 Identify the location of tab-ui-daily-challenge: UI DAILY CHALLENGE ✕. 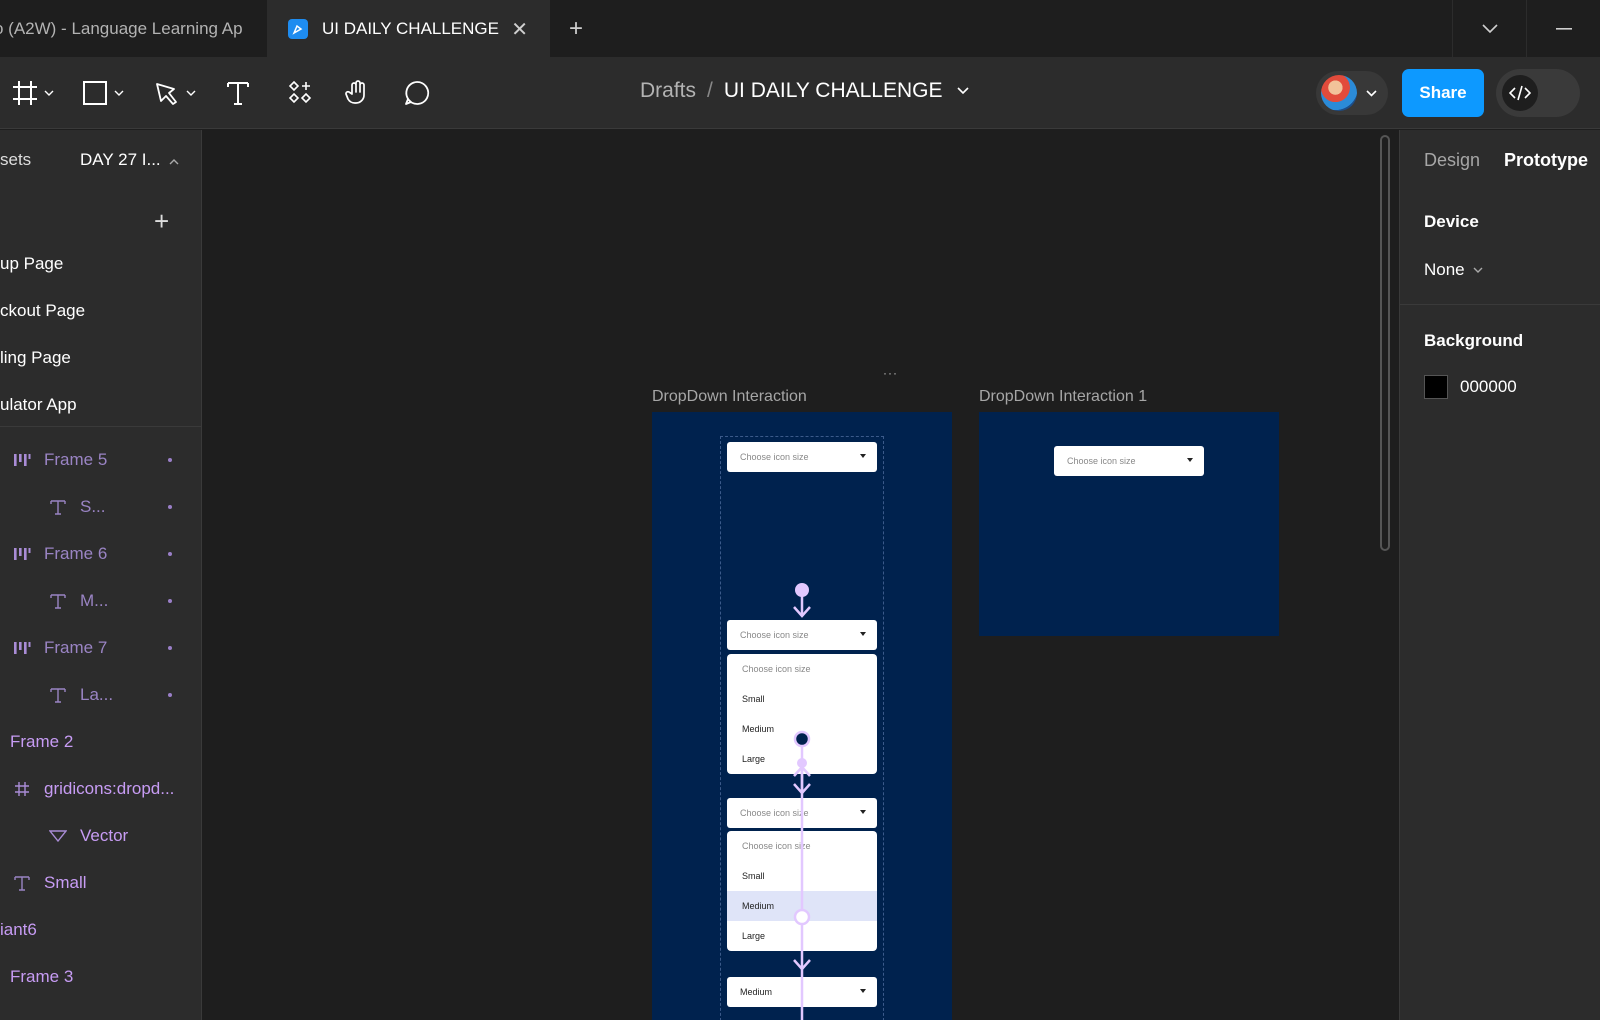
(409, 28).